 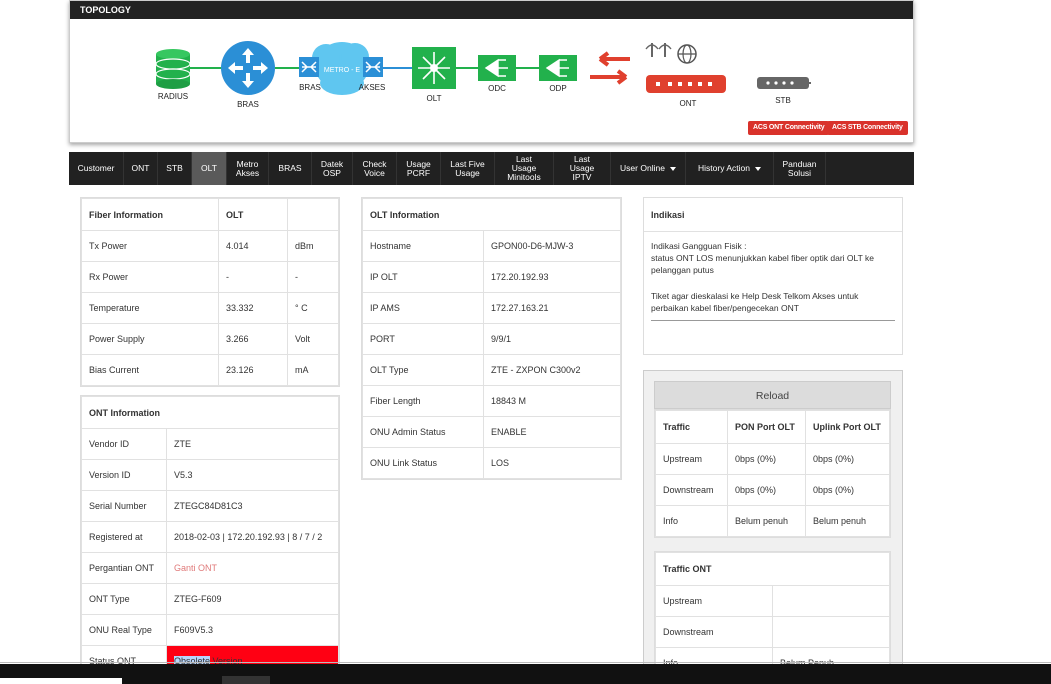 I want to click on row-label: Version ID, so click(x=124, y=475).